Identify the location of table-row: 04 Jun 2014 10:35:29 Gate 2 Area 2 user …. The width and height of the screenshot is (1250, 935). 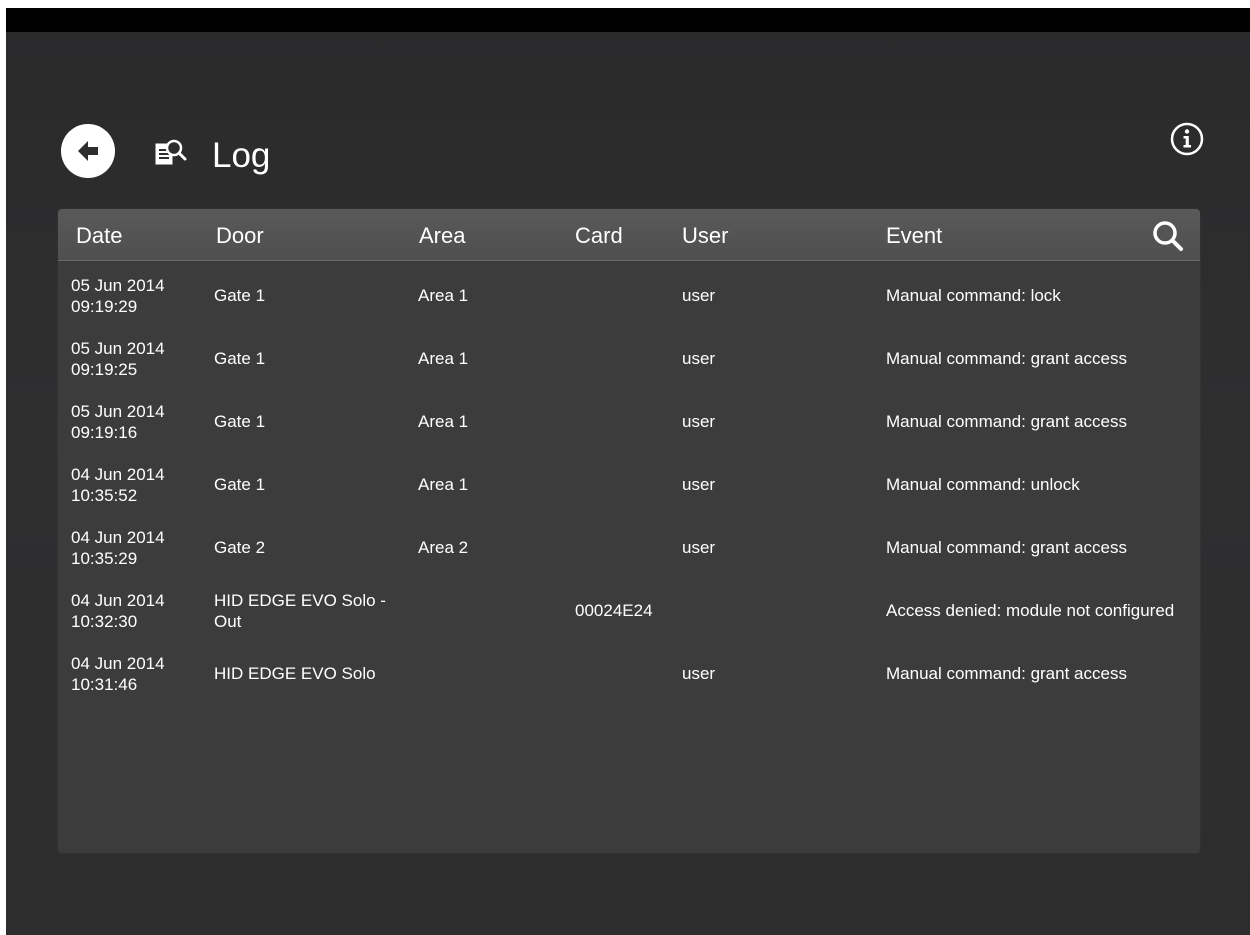
(629, 547).